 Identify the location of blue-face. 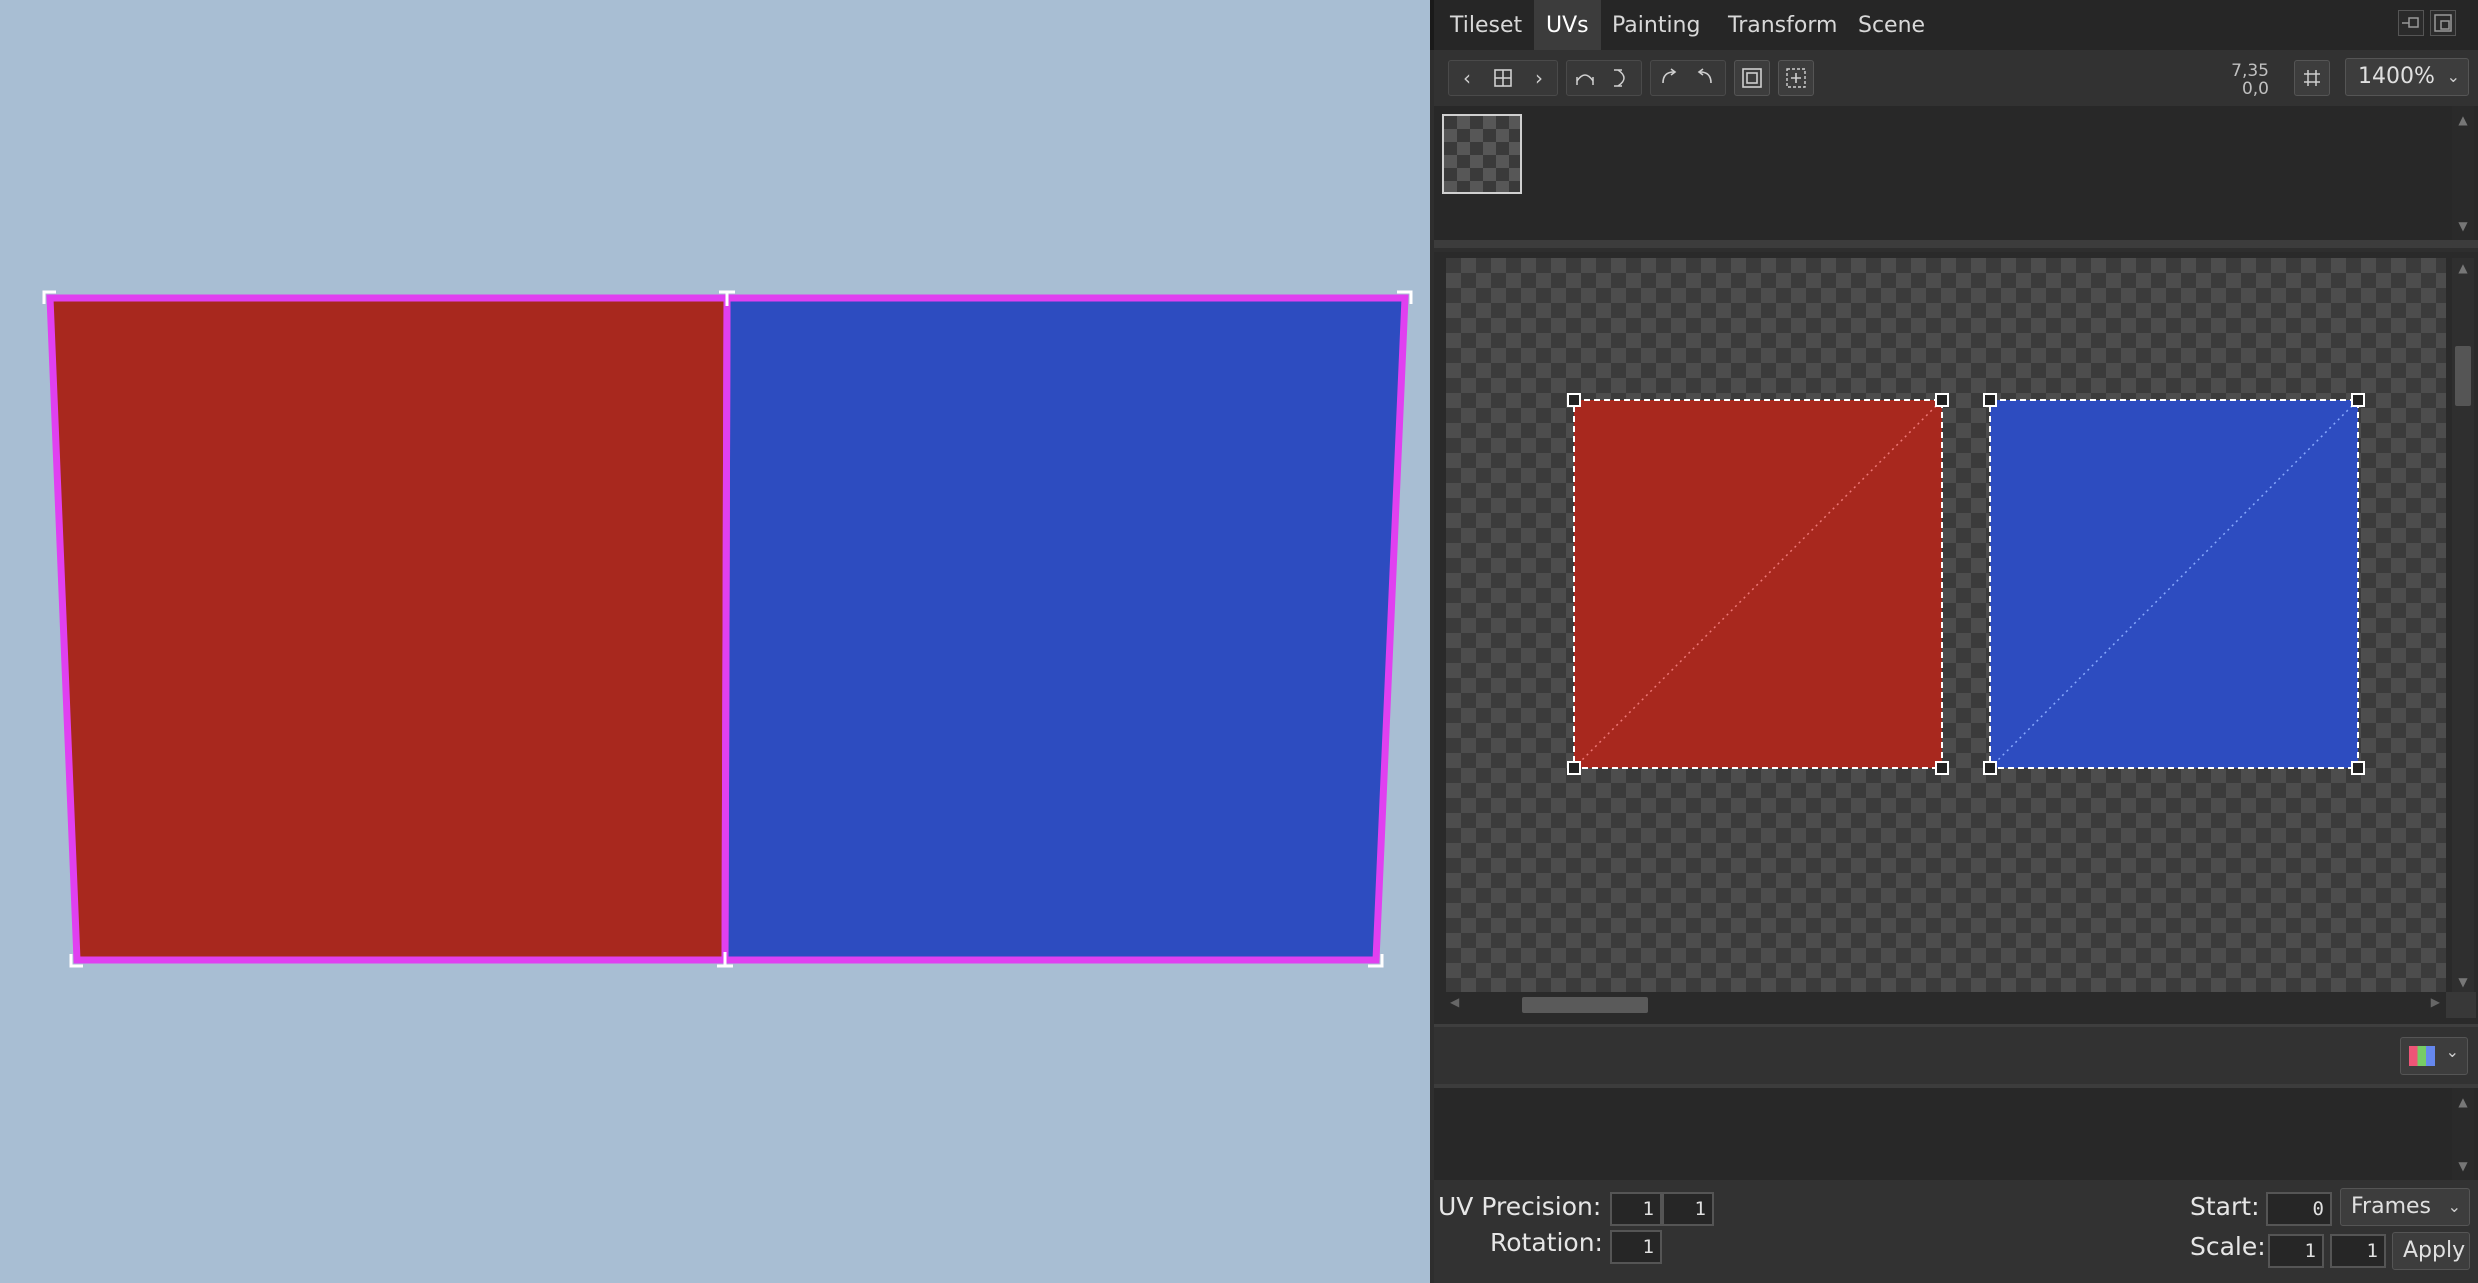
(1065, 629).